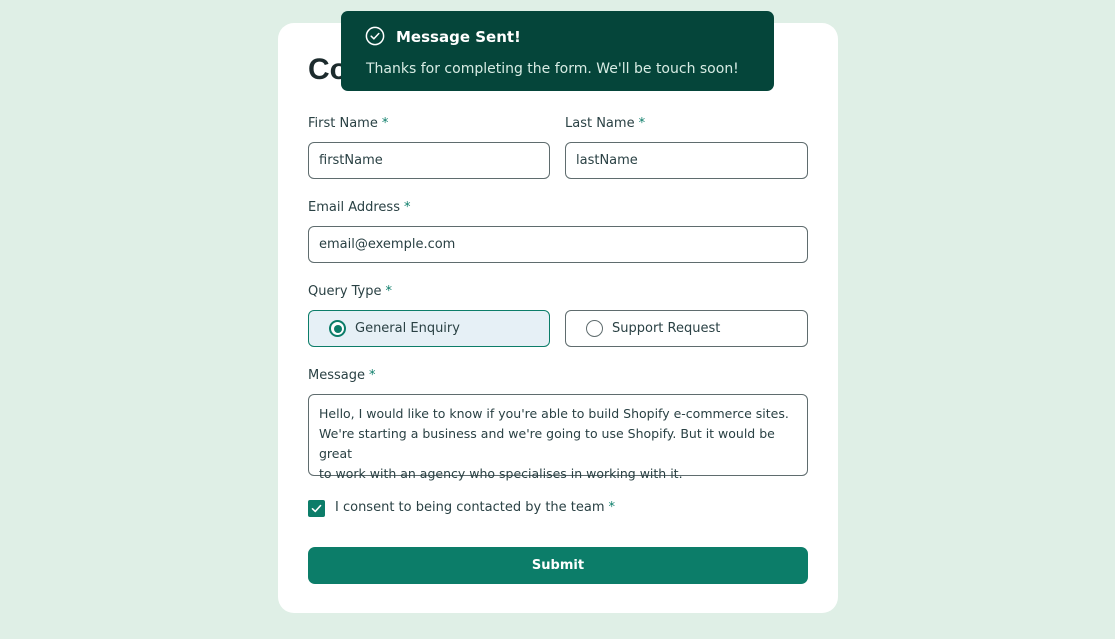  What do you see at coordinates (470, 507) in the screenshot?
I see `consent-label-text: I consent to being contacted by the team` at bounding box center [470, 507].